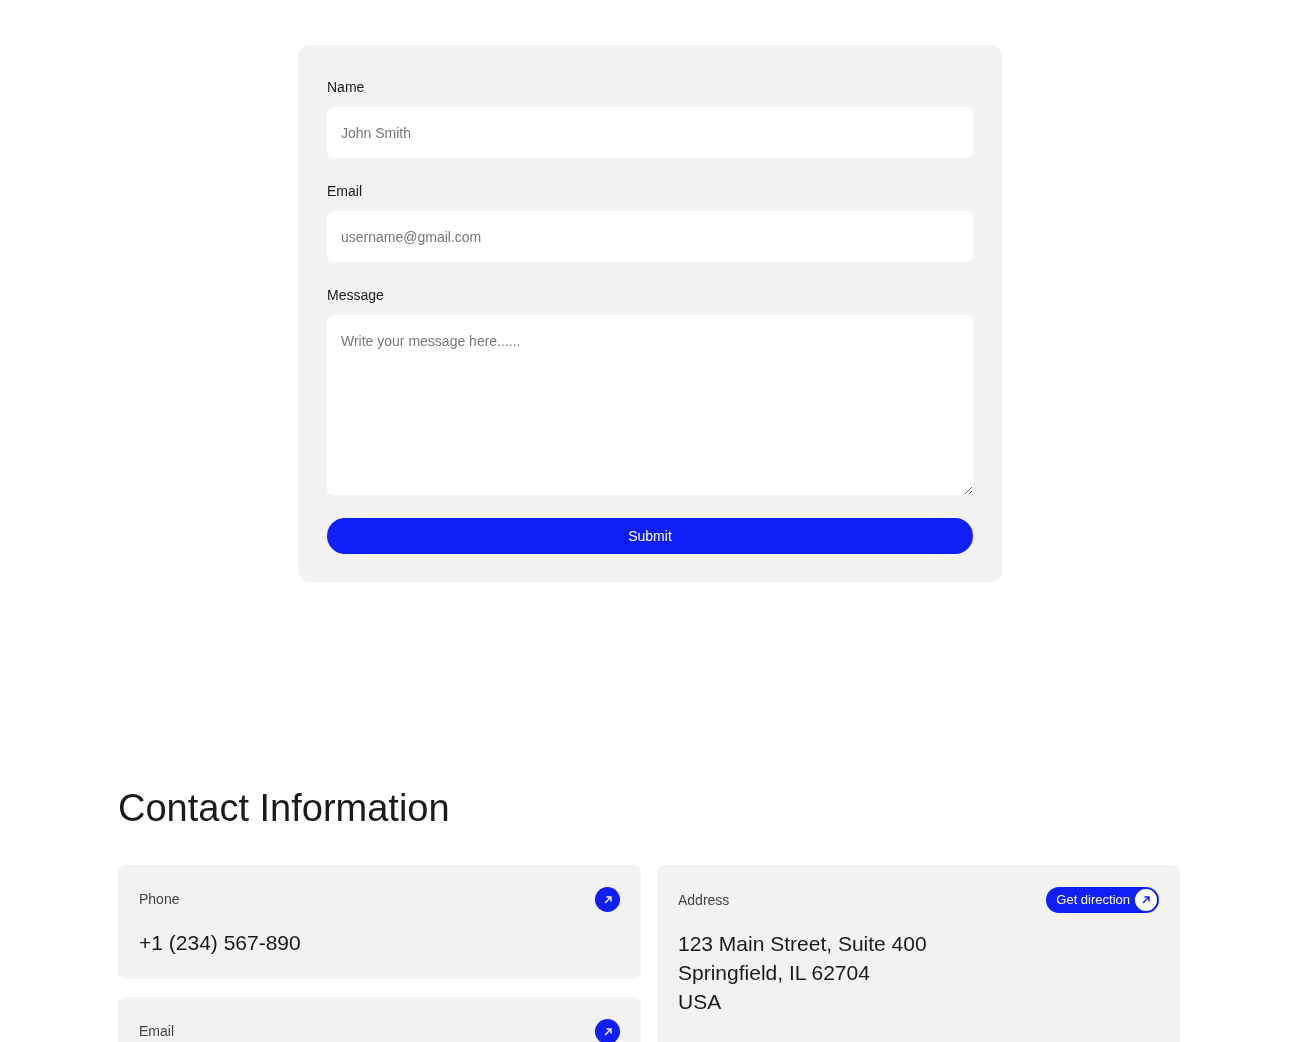 This screenshot has height=1042, width=1300. I want to click on submit-button: Submit, so click(650, 536).